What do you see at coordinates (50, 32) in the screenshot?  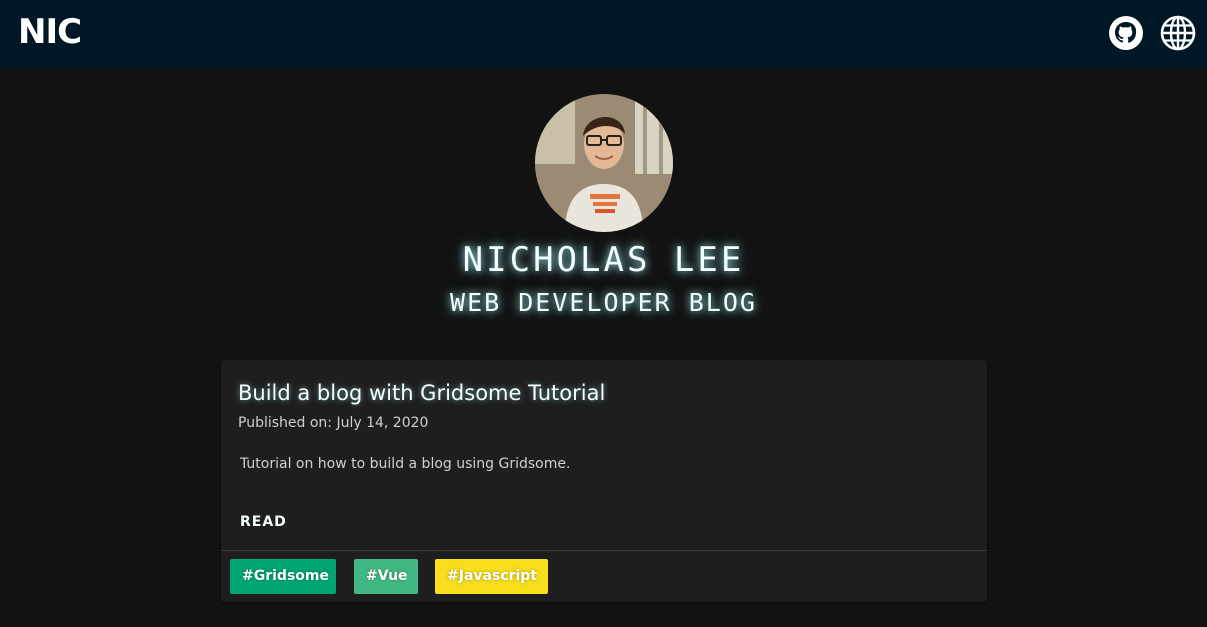 I see `site-logo: NIC` at bounding box center [50, 32].